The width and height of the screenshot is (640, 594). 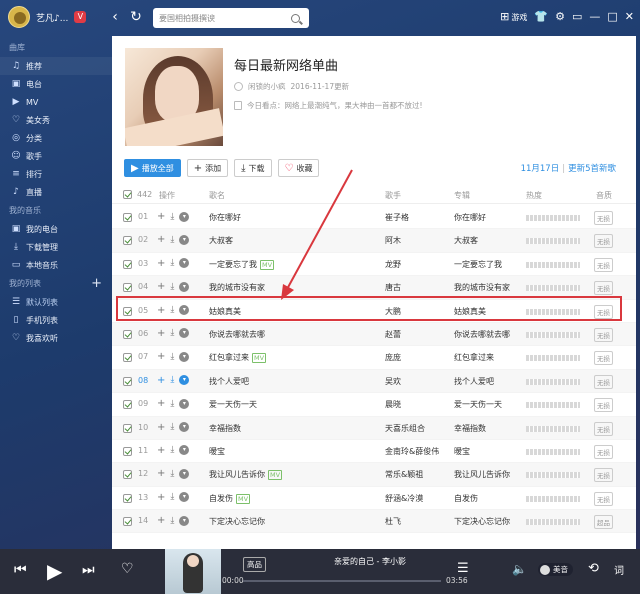 What do you see at coordinates (404, 474) in the screenshot?
I see `track-artist: 常乐&颖祖` at bounding box center [404, 474].